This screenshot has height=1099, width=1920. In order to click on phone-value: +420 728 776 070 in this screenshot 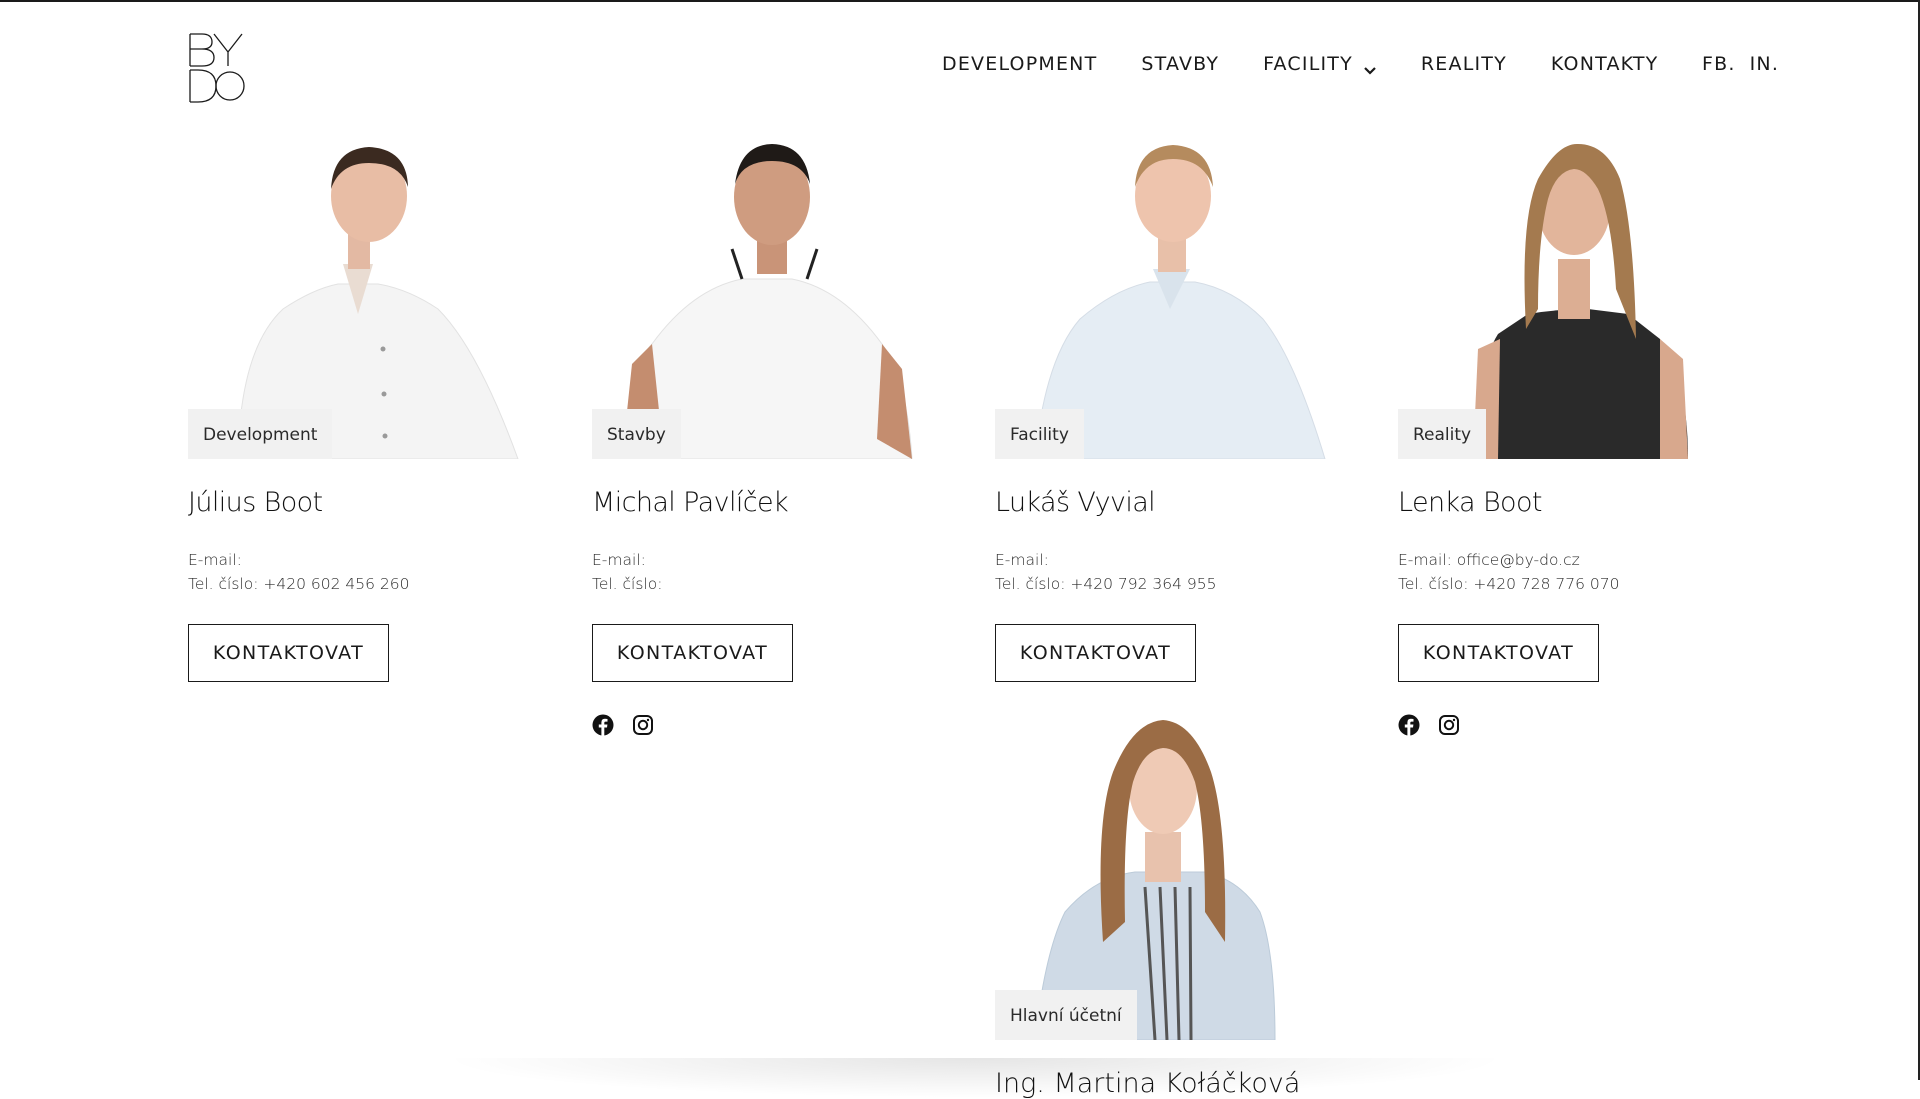, I will do `click(1546, 584)`.